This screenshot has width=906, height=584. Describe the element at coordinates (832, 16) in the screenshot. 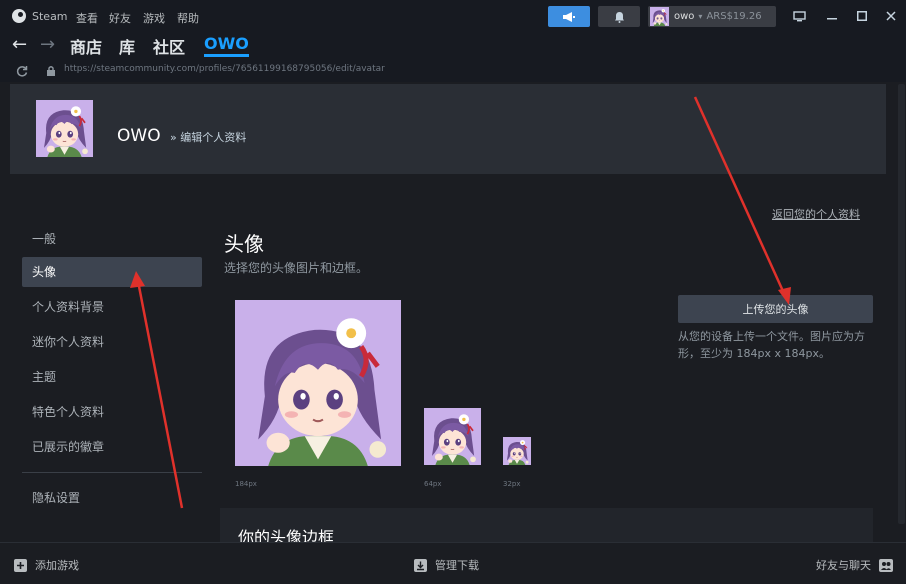

I see `minimize-button` at that location.